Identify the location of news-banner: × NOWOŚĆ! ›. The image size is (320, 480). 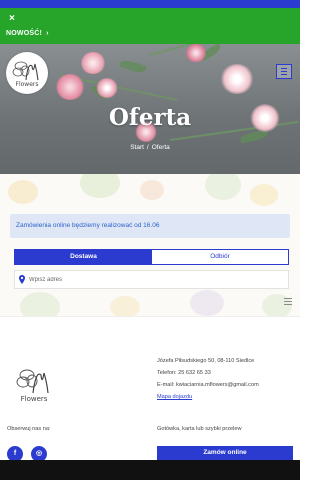
(150, 26).